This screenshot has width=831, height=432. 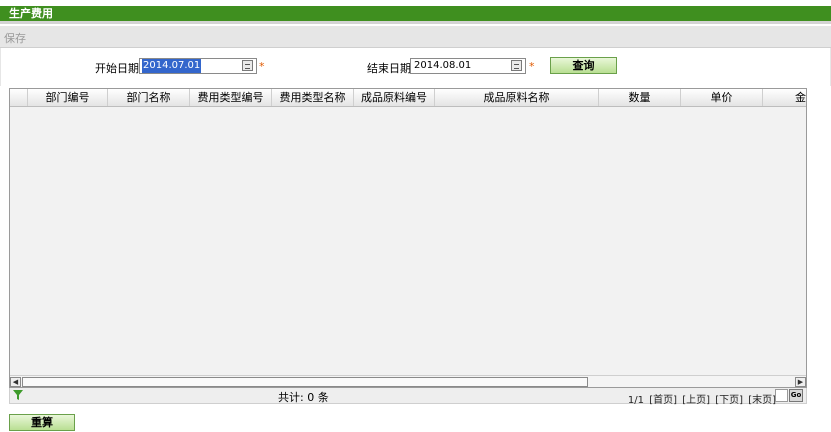 I want to click on first-page-link: [首页], so click(x=663, y=400).